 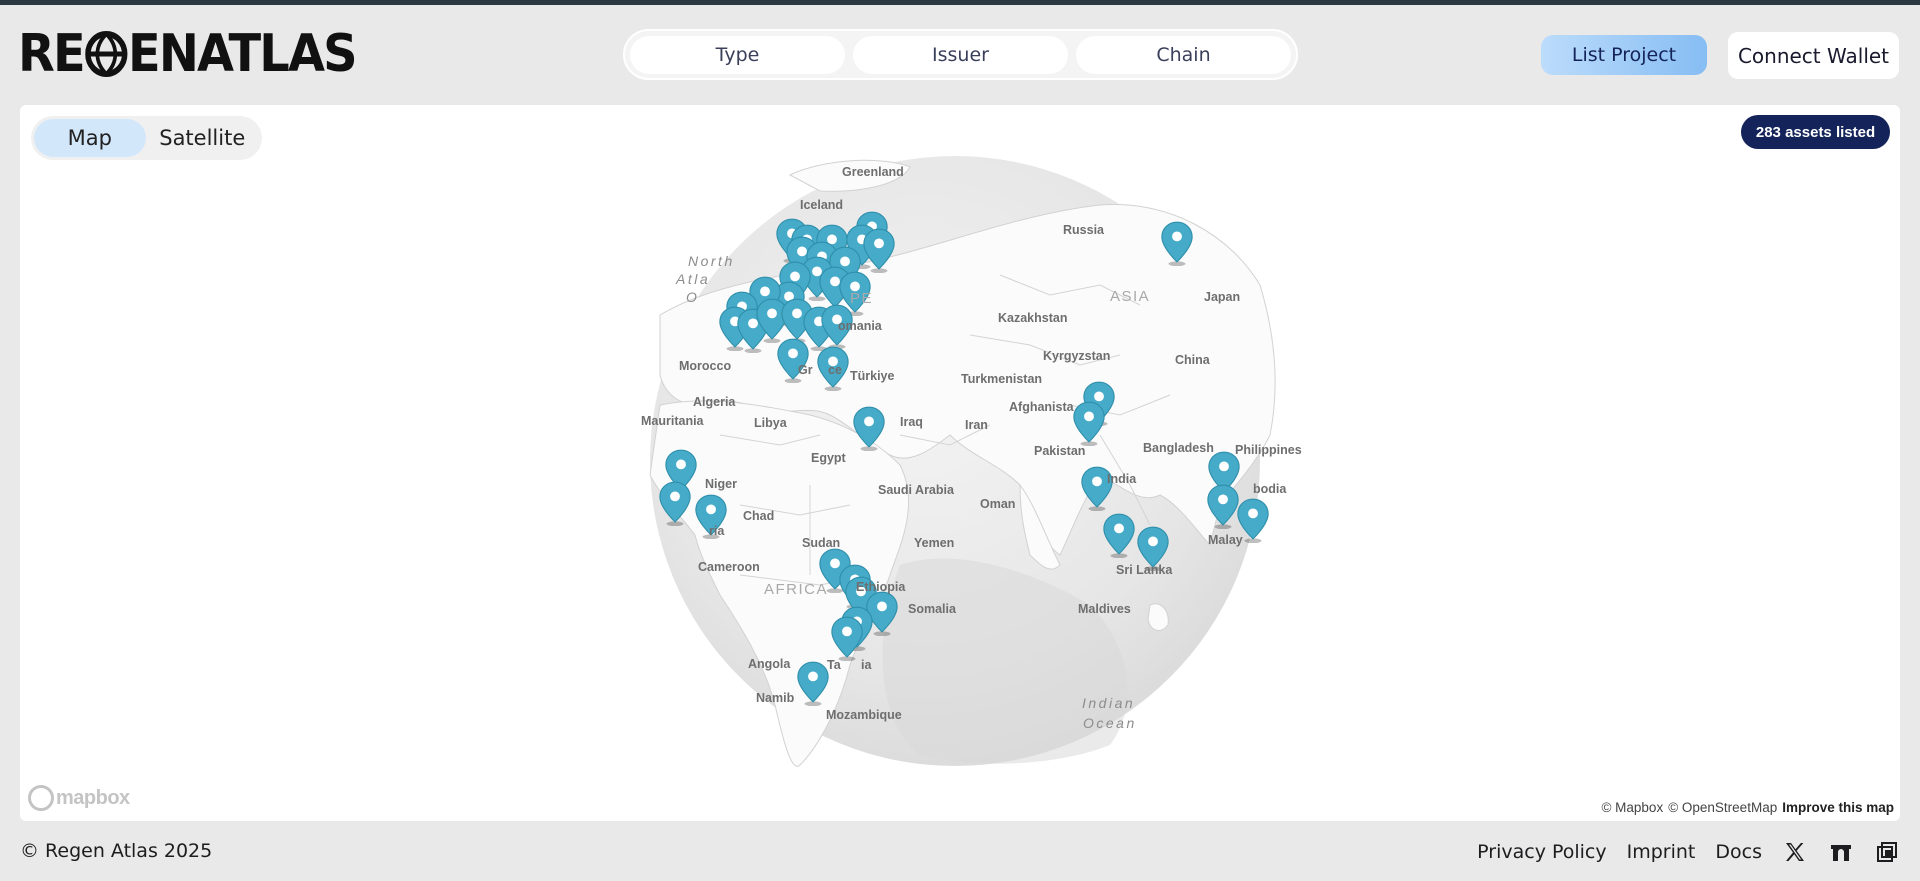 What do you see at coordinates (693, 297) in the screenshot?
I see `label-north-atlantic-3: O` at bounding box center [693, 297].